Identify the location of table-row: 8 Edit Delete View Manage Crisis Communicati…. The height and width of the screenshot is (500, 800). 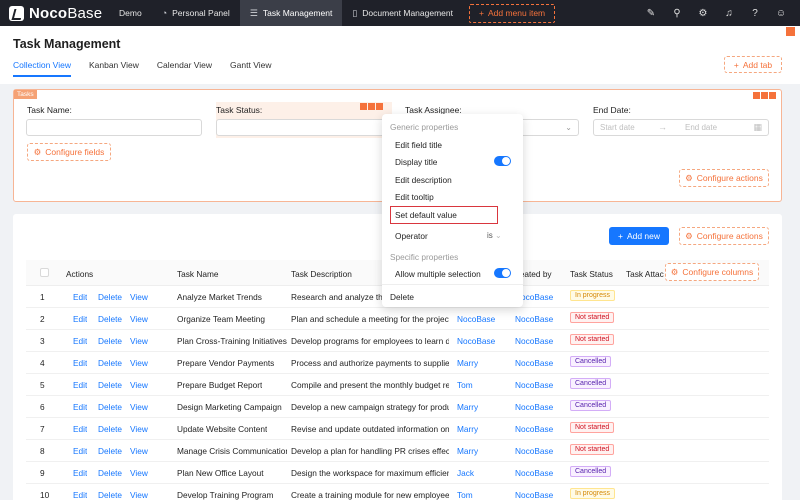
(397, 451).